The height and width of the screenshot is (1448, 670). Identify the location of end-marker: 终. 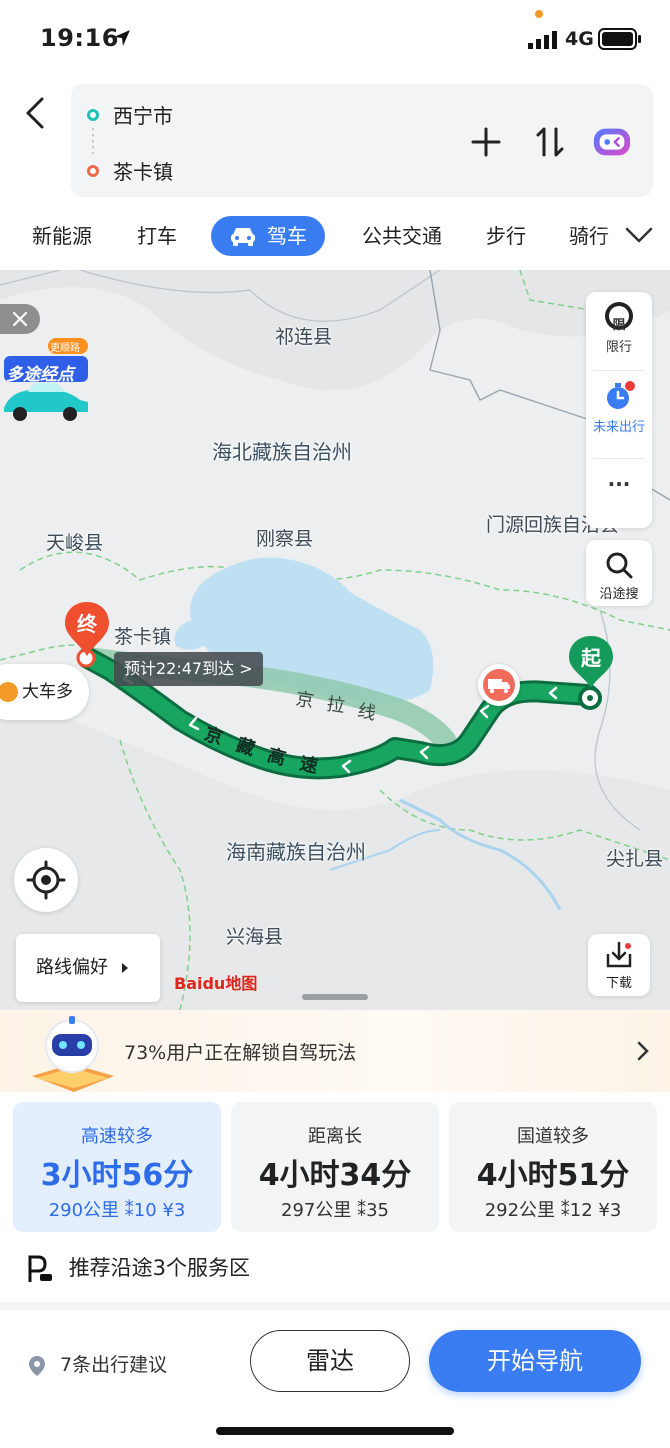
(87, 630).